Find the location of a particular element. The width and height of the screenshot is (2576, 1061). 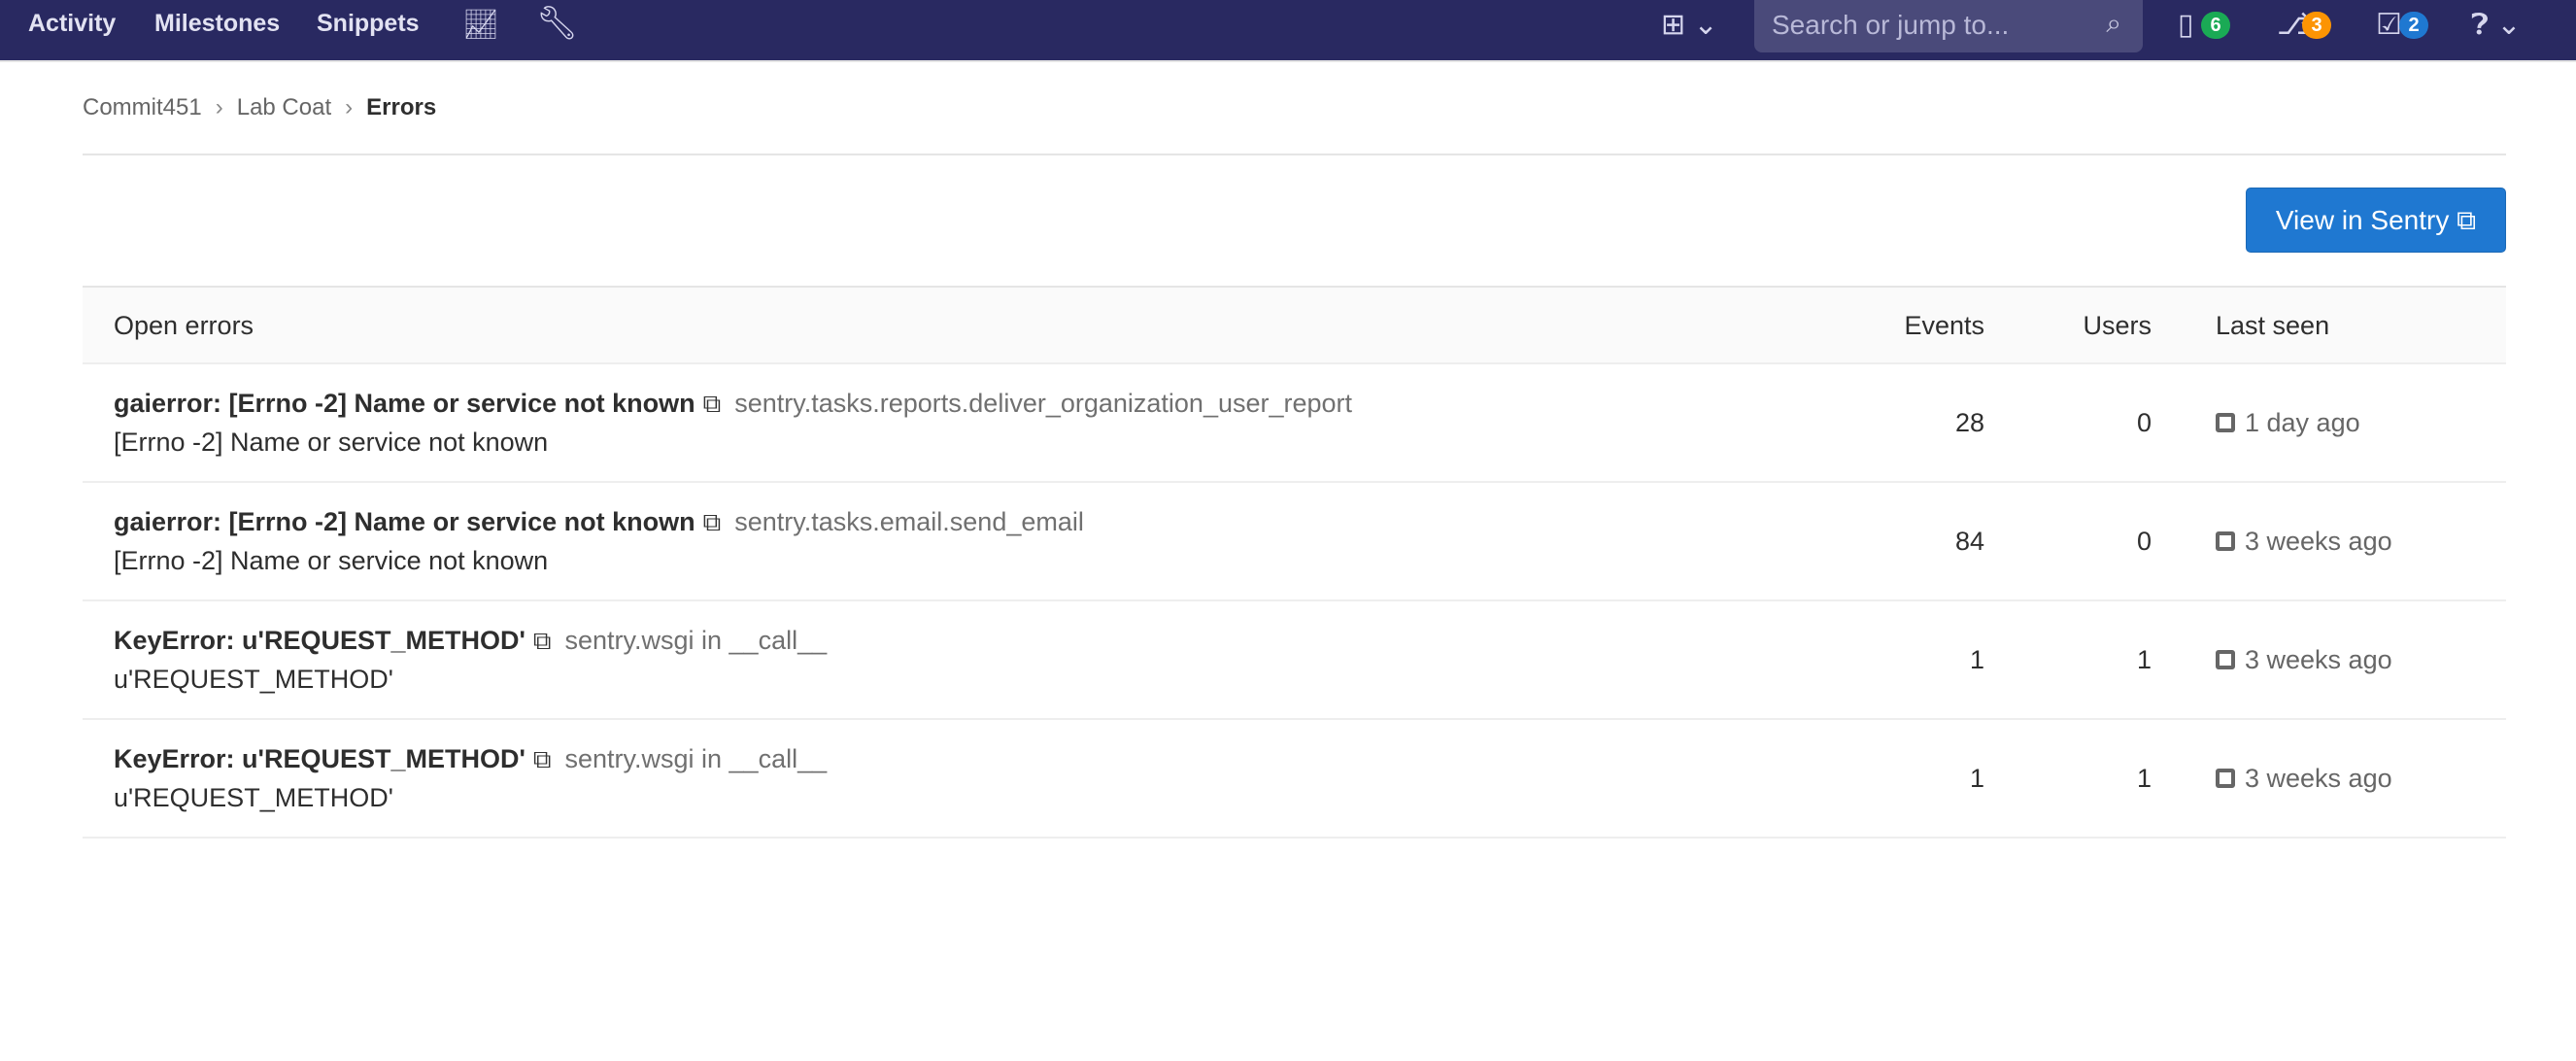

header-users: Users is located at coordinates (2117, 325).